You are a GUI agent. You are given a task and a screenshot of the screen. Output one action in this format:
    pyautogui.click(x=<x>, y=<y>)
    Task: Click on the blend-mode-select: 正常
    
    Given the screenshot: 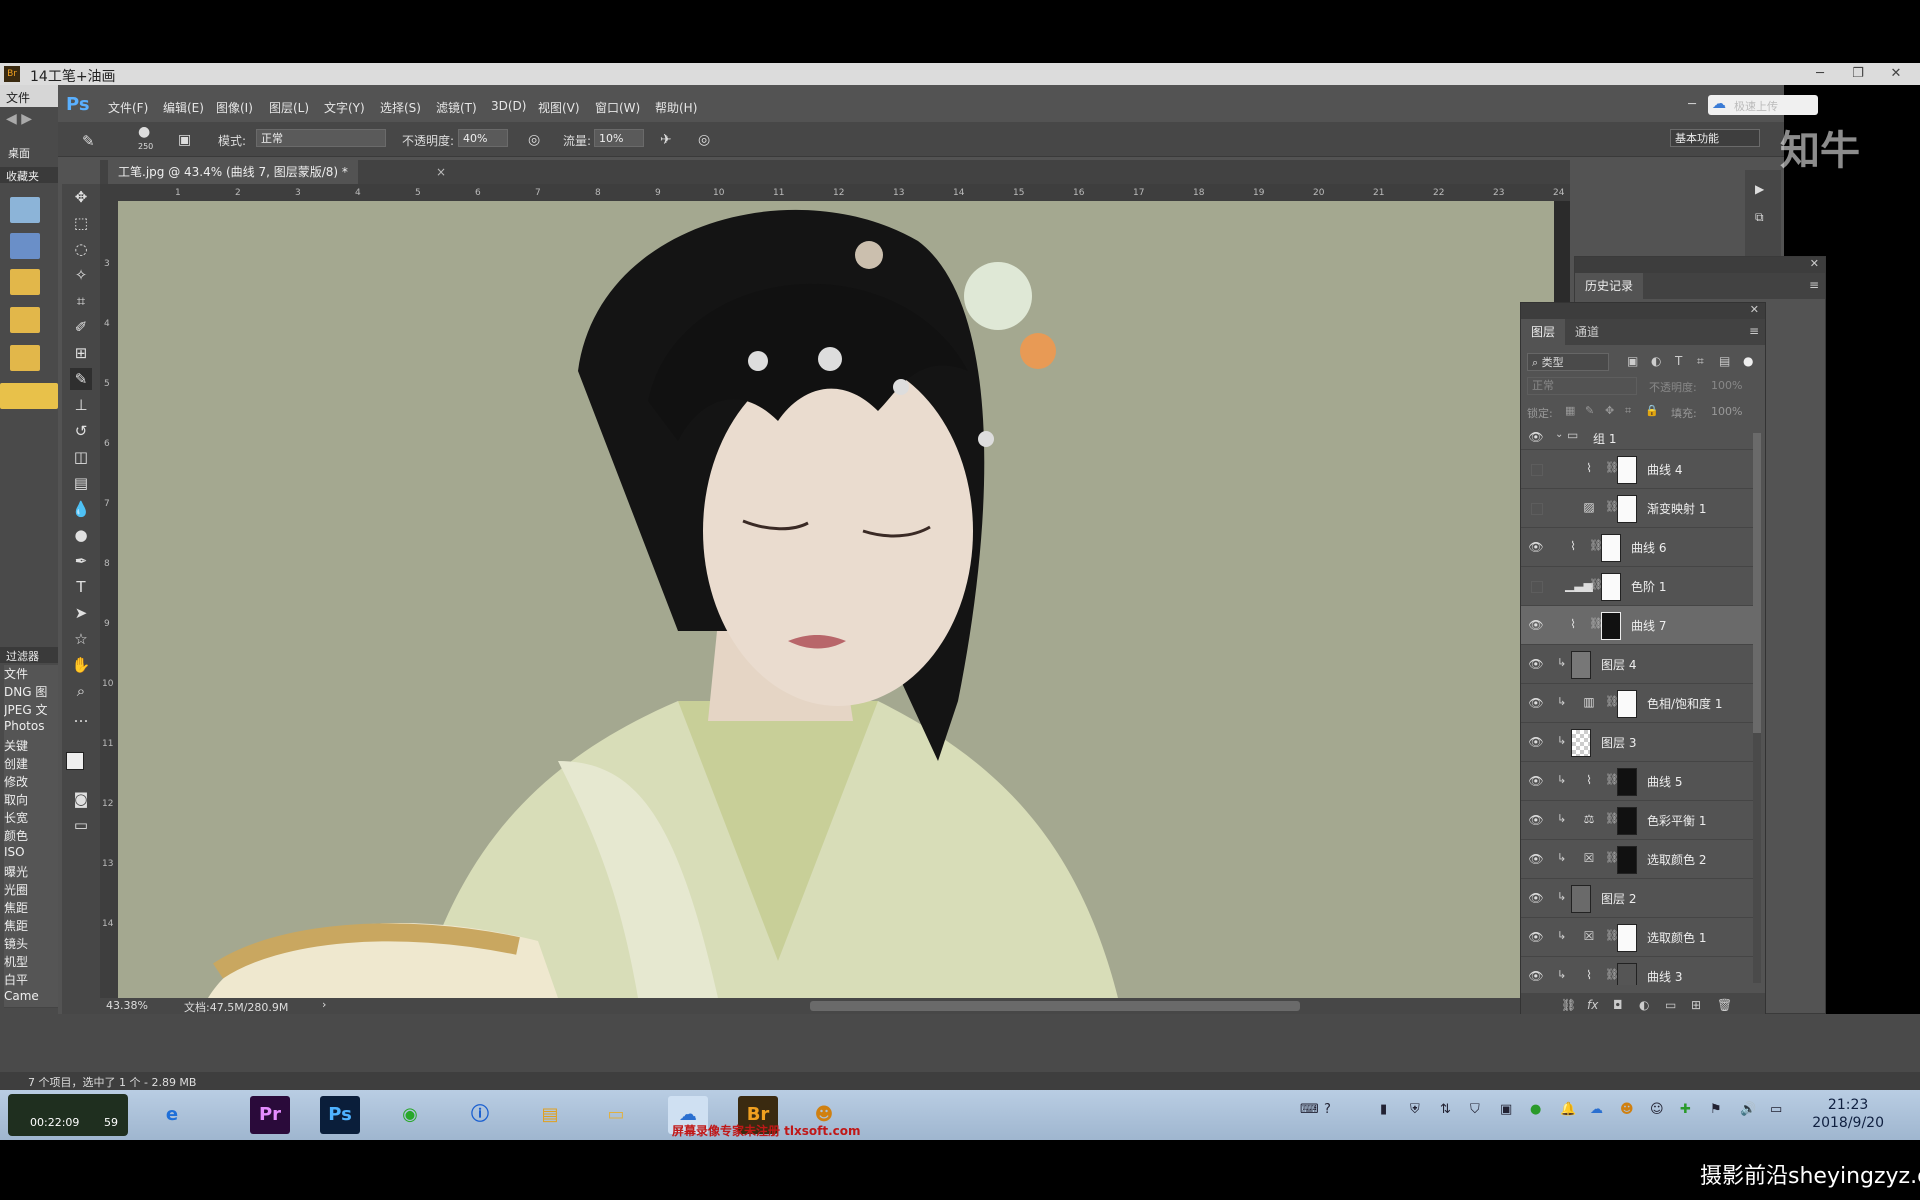 What is the action you would take?
    pyautogui.click(x=1582, y=386)
    